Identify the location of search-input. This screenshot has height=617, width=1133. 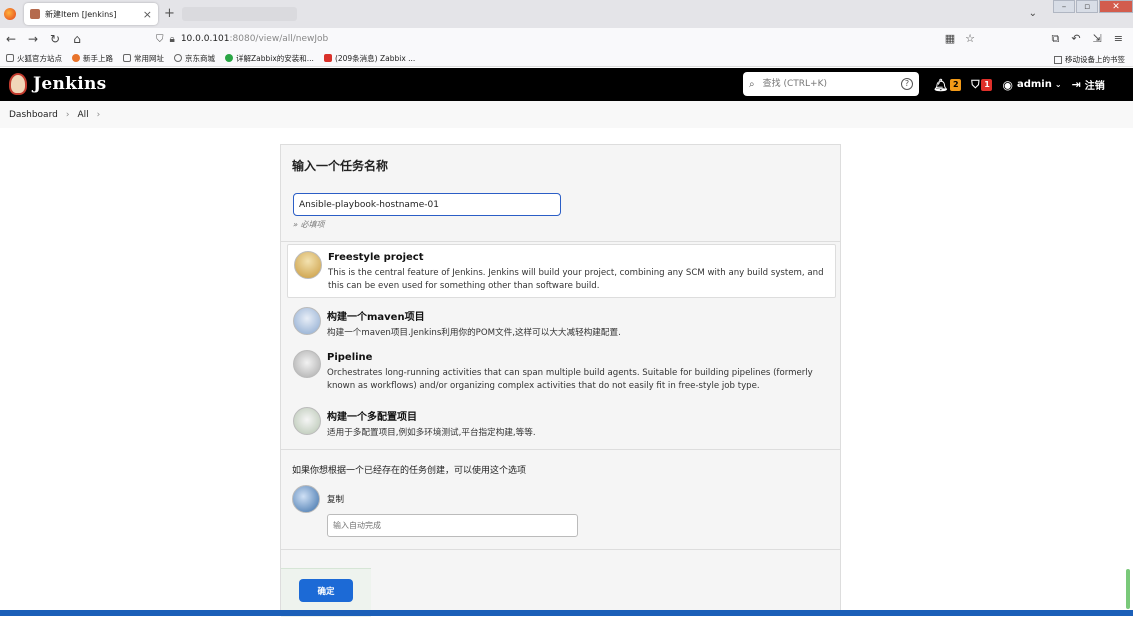
(821, 84).